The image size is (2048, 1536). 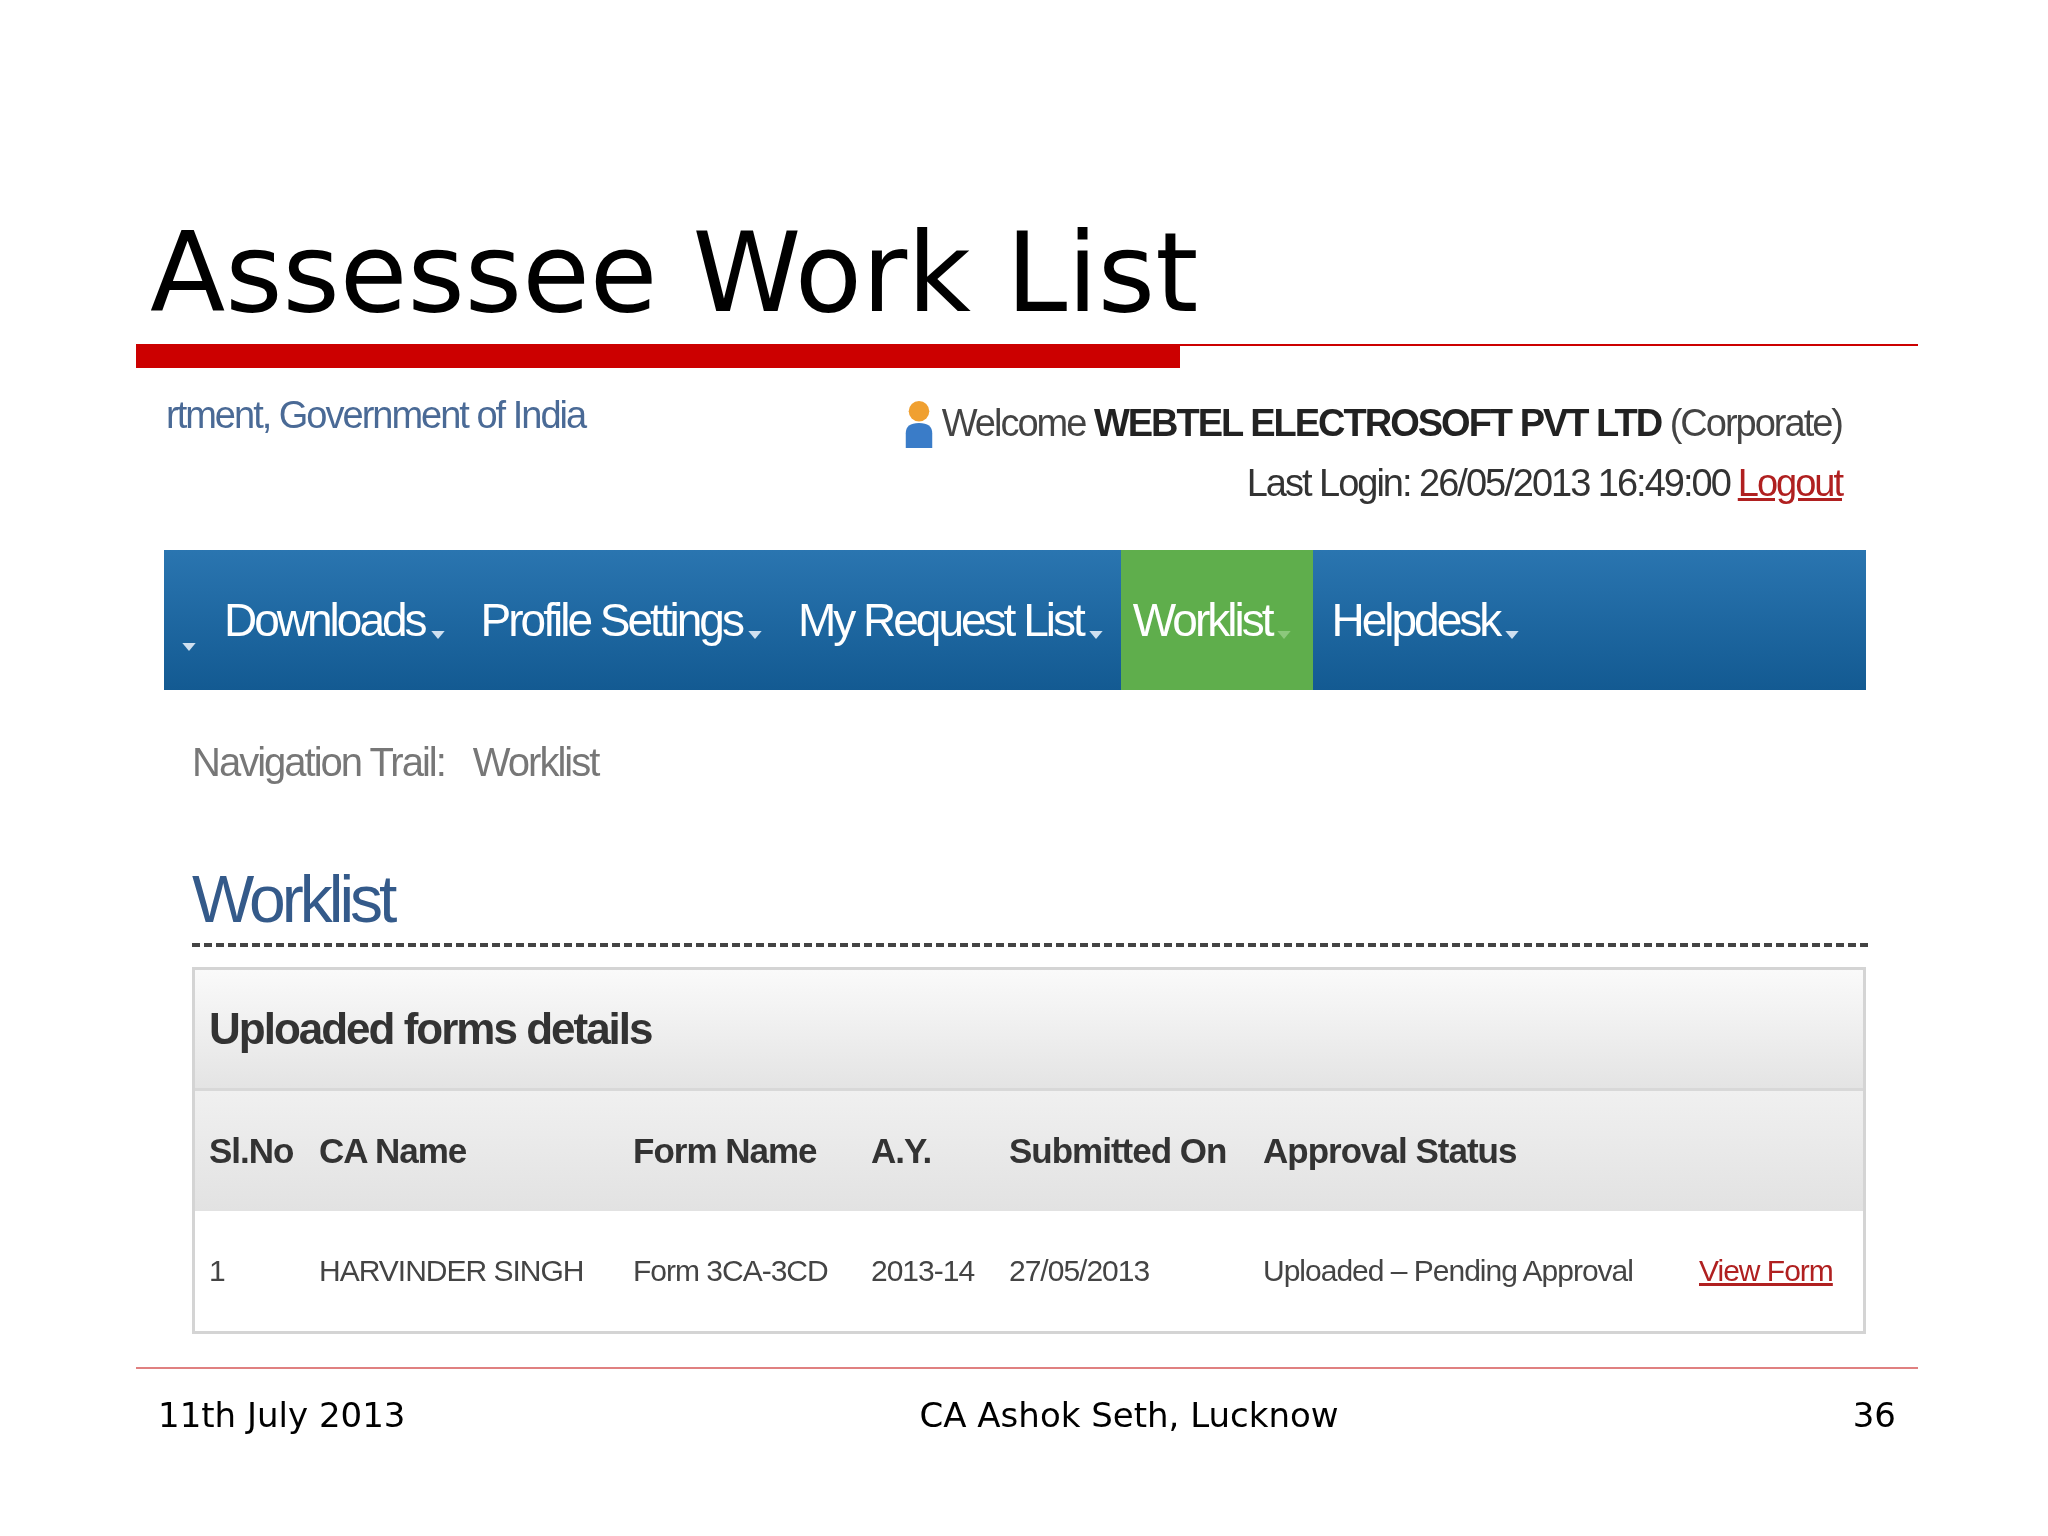 What do you see at coordinates (1448, 1271) in the screenshot?
I see `table-cell-text: Uploaded – Pending Approval` at bounding box center [1448, 1271].